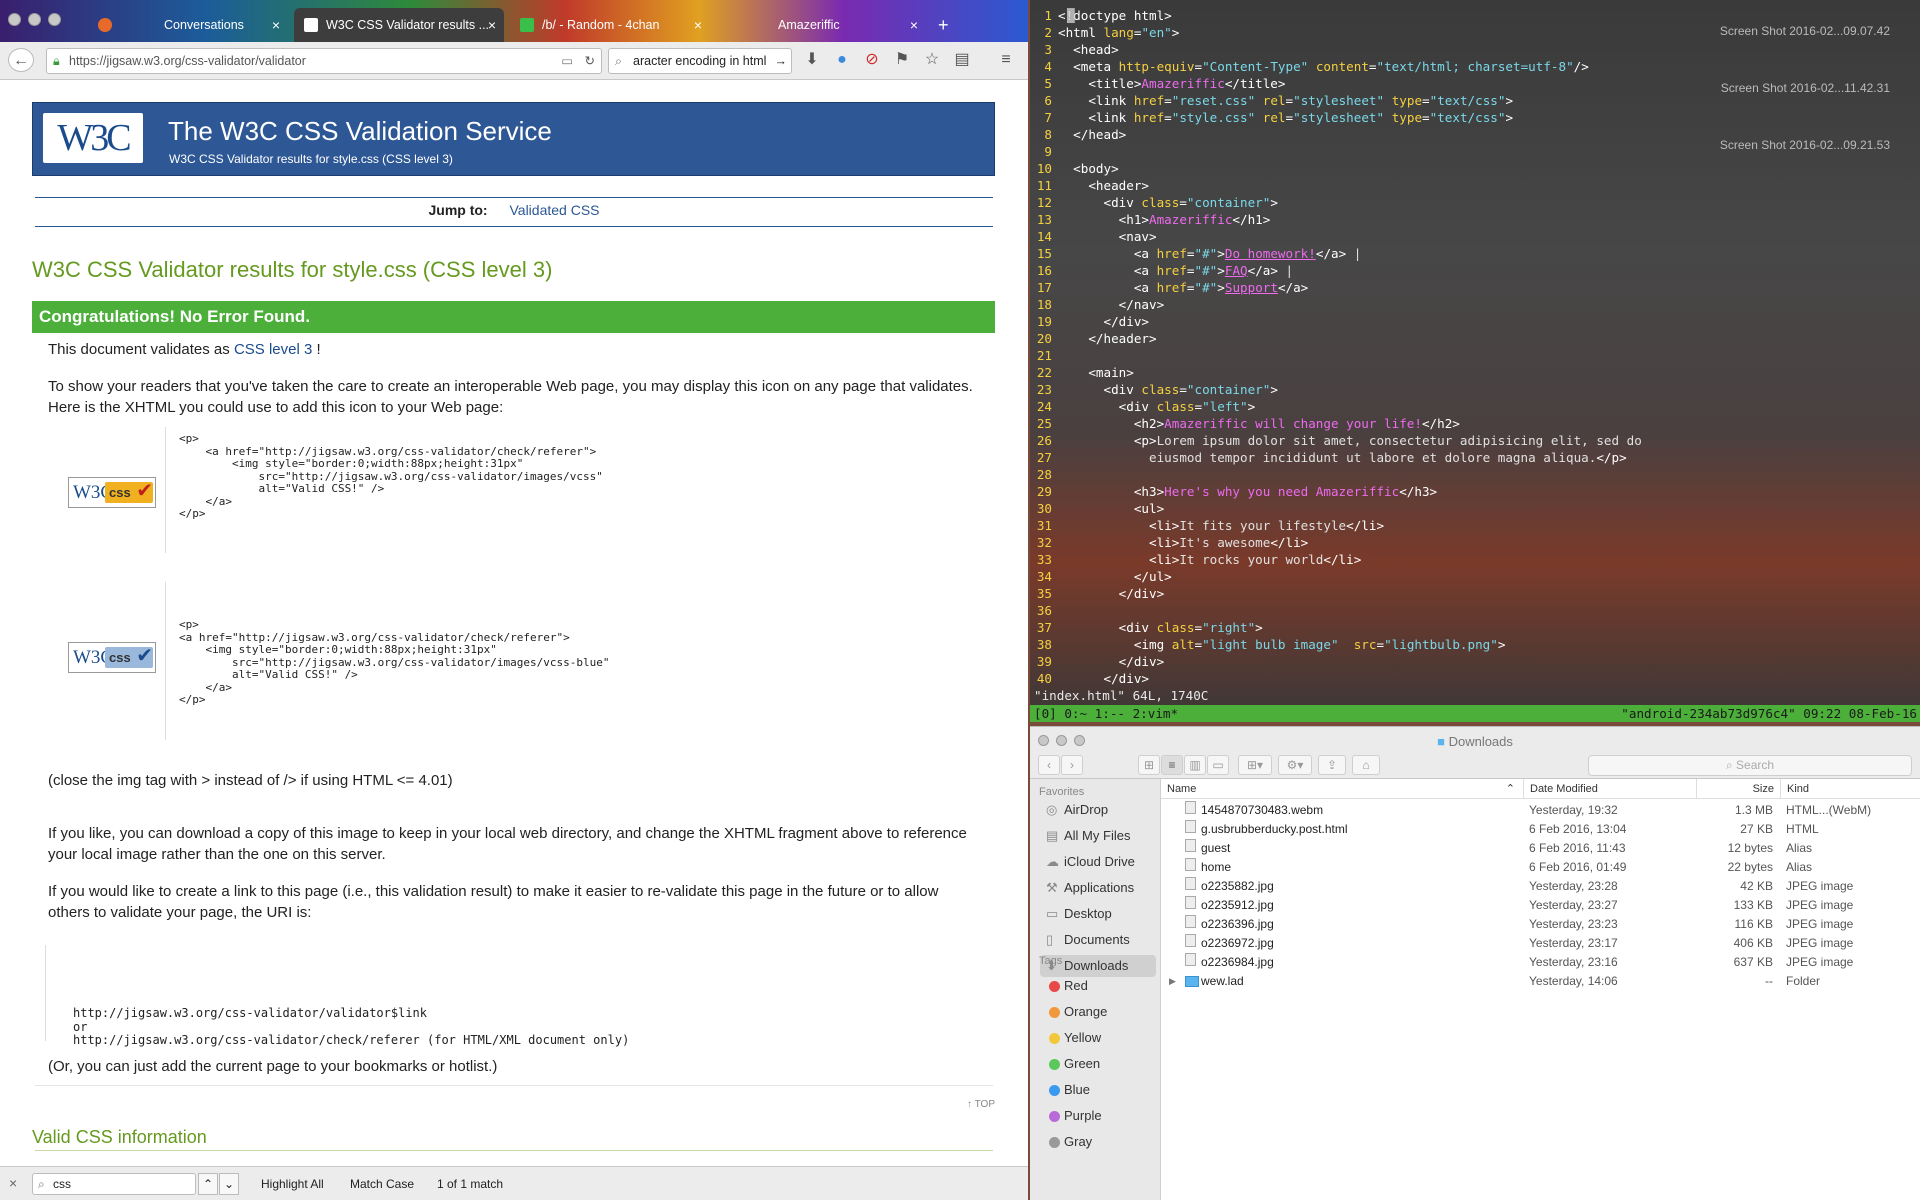 This screenshot has width=1920, height=1200. What do you see at coordinates (1540, 848) in the screenshot?
I see `file-row: guest 6 Feb 2016, 11:43 12 bytes Alias` at bounding box center [1540, 848].